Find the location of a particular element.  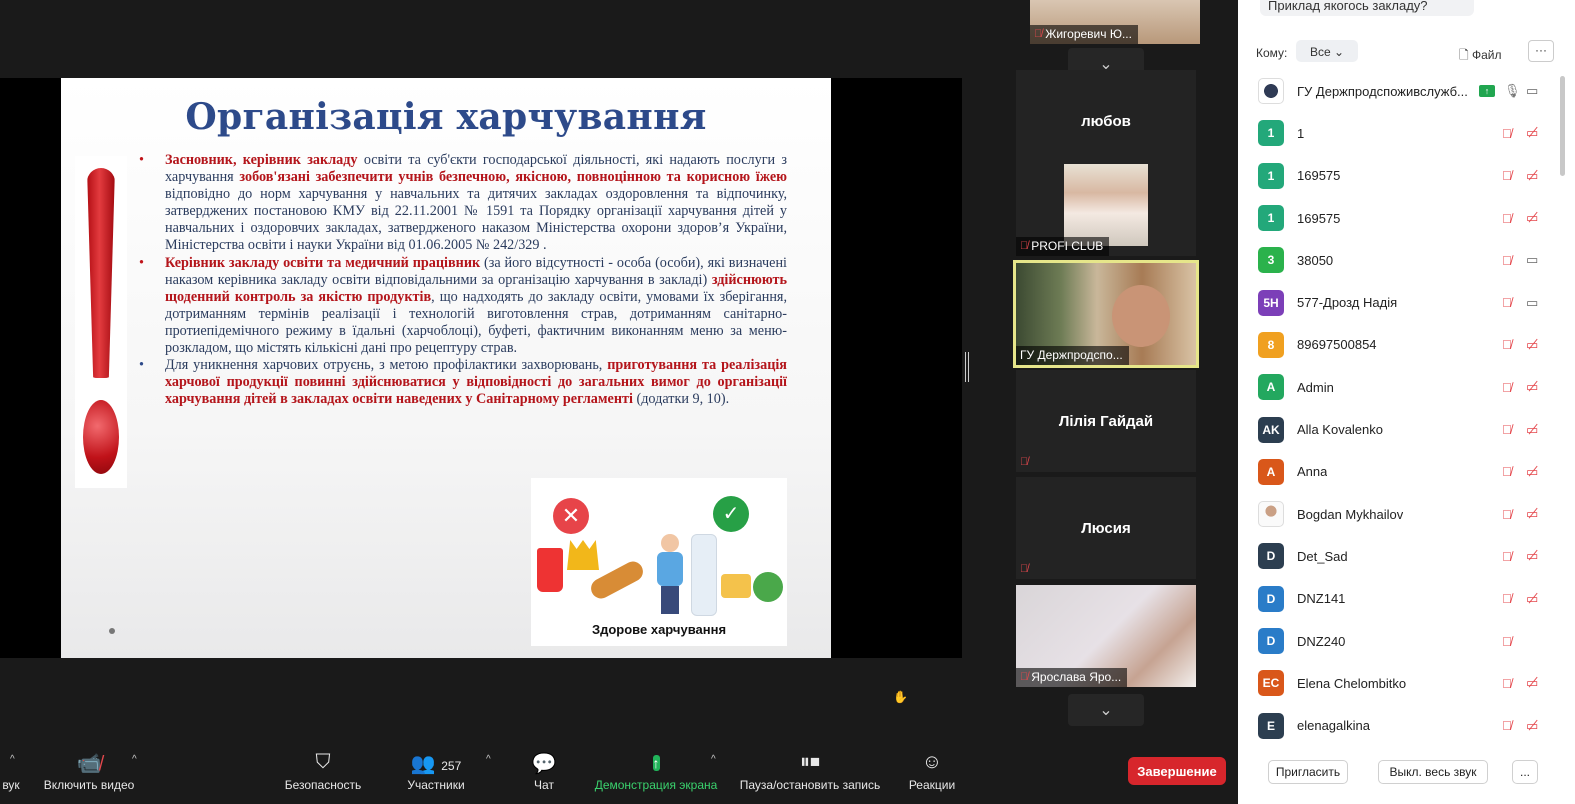

participant-row: A Admin 🎙̸ ▭̸ is located at coordinates (1400, 387).